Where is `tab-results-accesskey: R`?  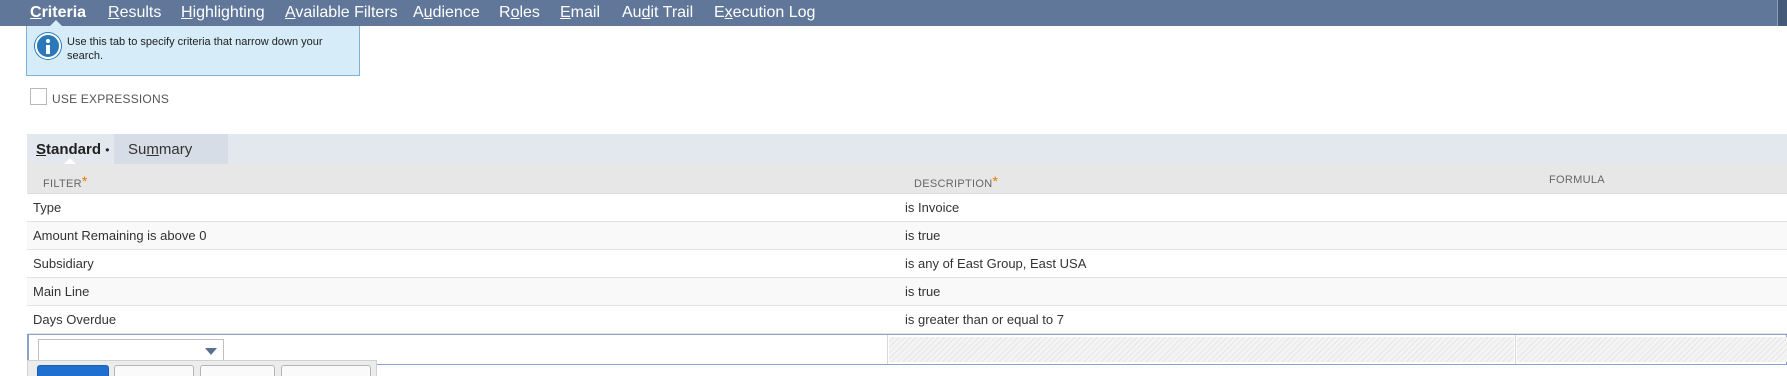 tab-results-accesskey: R is located at coordinates (114, 12).